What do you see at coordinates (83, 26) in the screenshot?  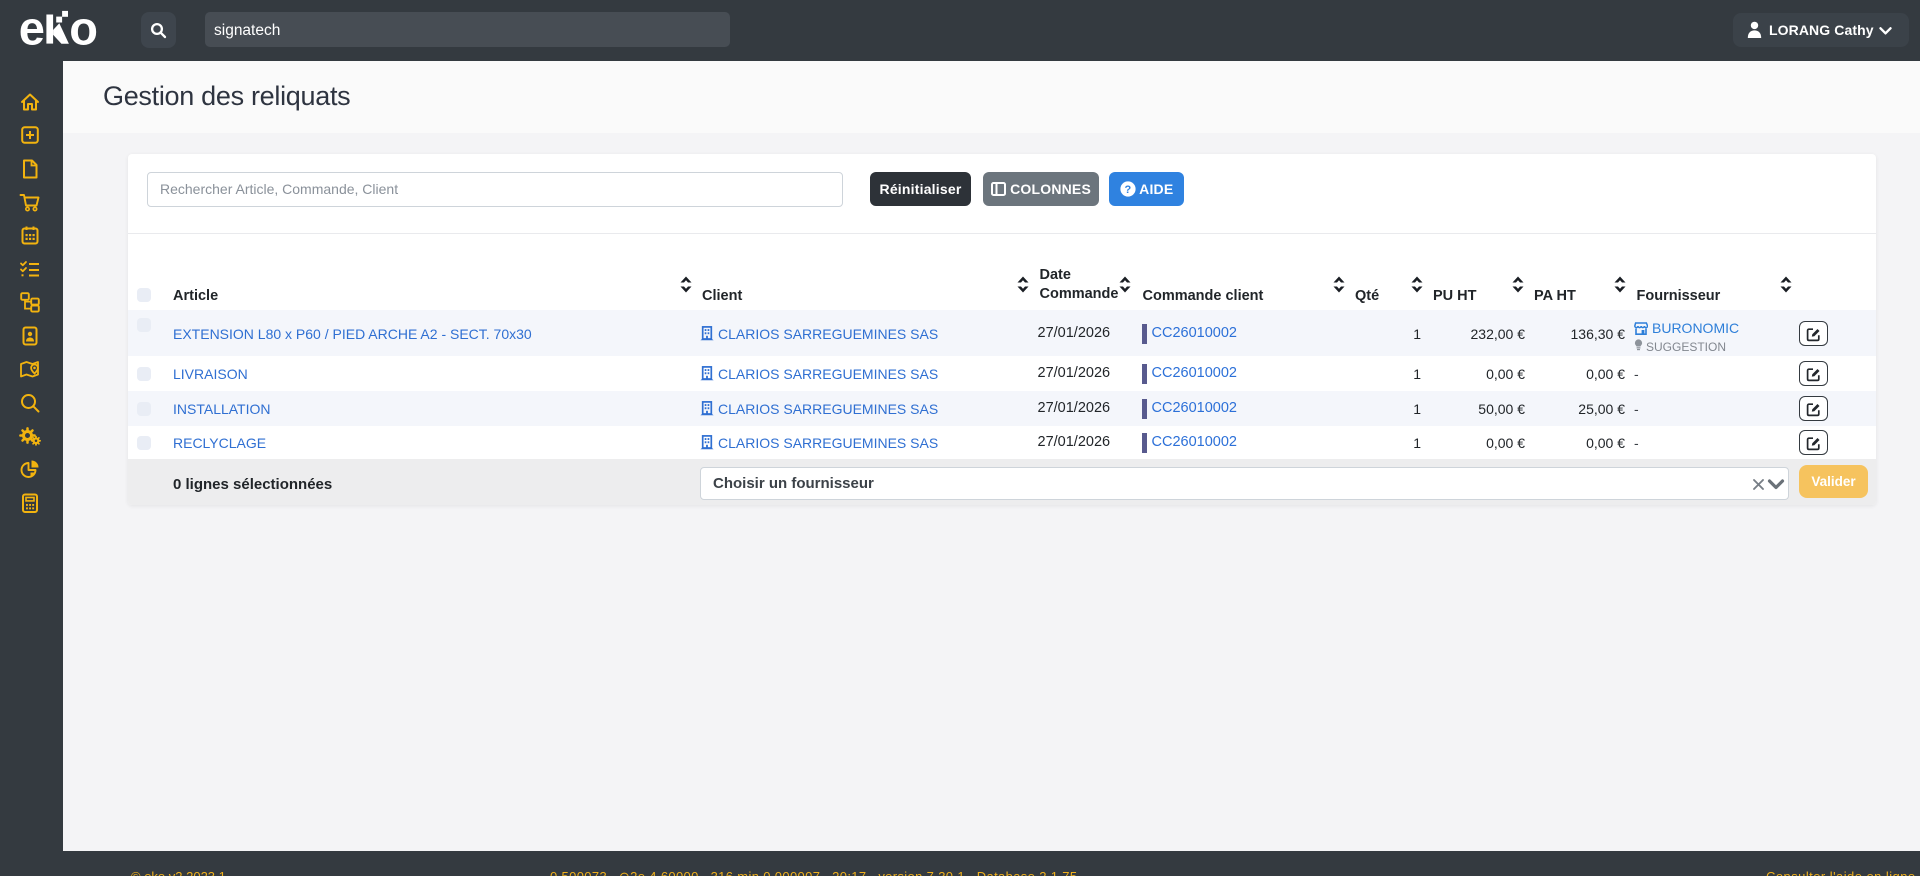 I see `svg-text: o` at bounding box center [83, 26].